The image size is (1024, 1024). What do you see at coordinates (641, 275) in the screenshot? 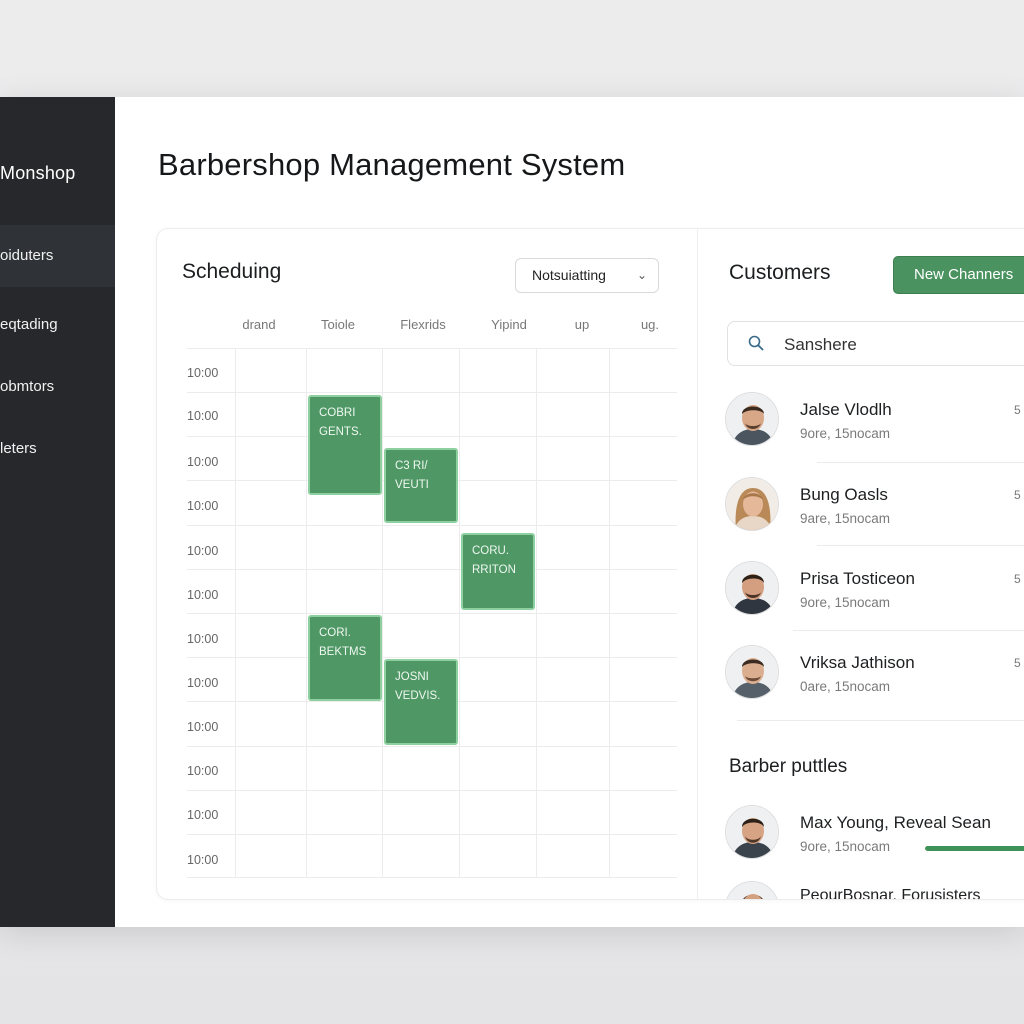
I see `chevron-down-icon: ⌄` at bounding box center [641, 275].